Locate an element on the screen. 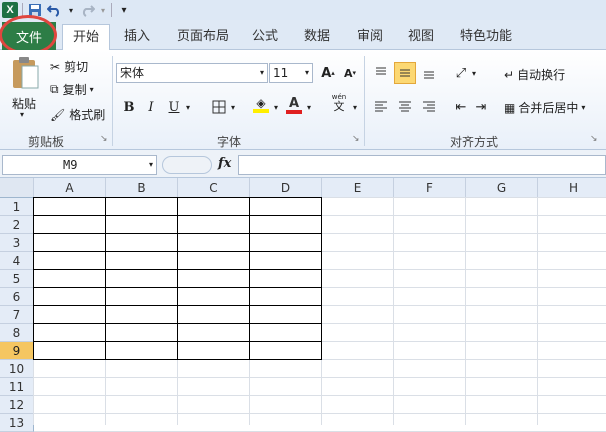 This screenshot has width=606, height=432. align-left-icon is located at coordinates (381, 107).